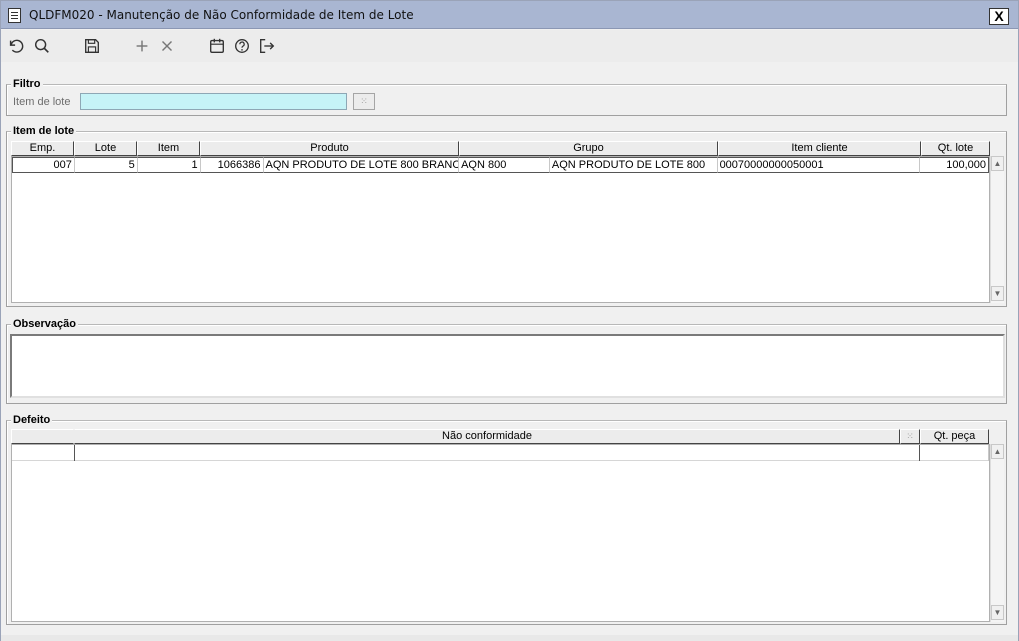 This screenshot has width=1019, height=641. Describe the element at coordinates (105, 148) in the screenshot. I see `col-header-lote: Lote` at that location.